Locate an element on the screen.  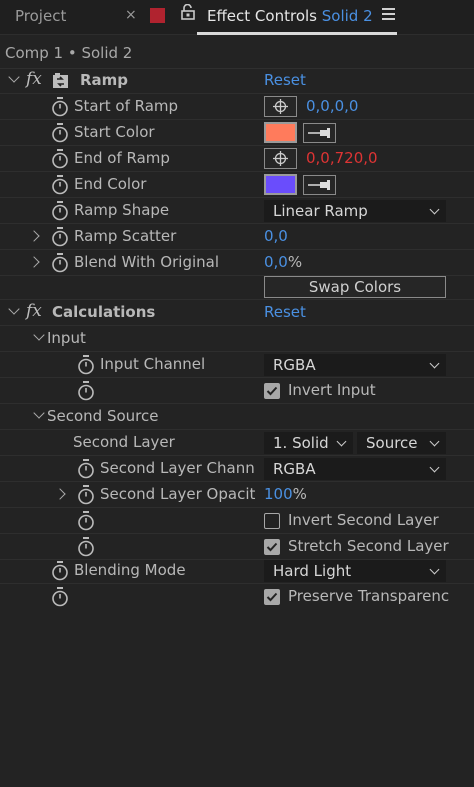
dropdown-value: Source is located at coordinates (392, 443).